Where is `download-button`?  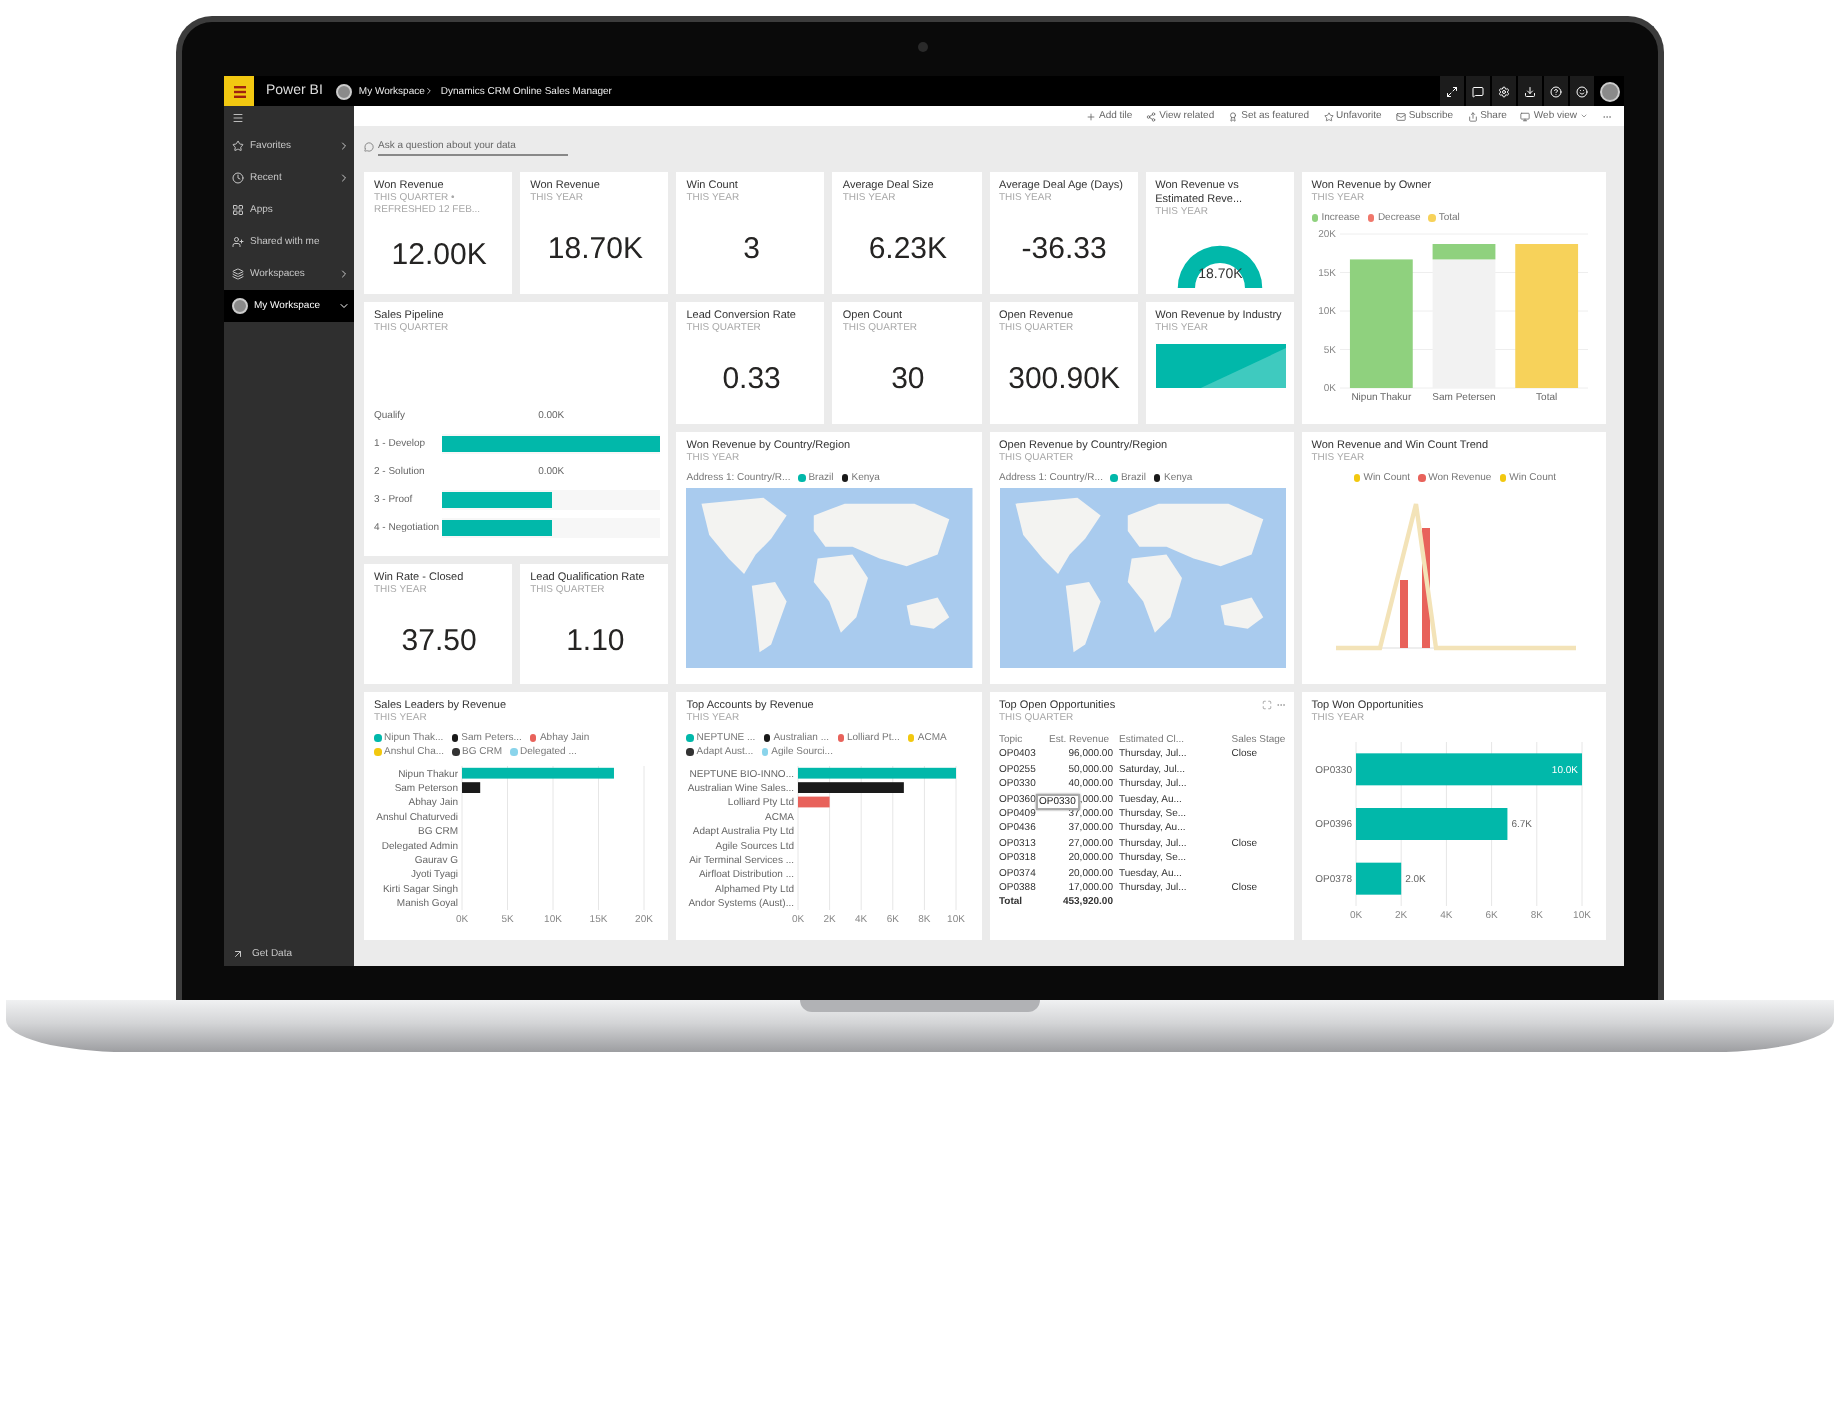 download-button is located at coordinates (1530, 91).